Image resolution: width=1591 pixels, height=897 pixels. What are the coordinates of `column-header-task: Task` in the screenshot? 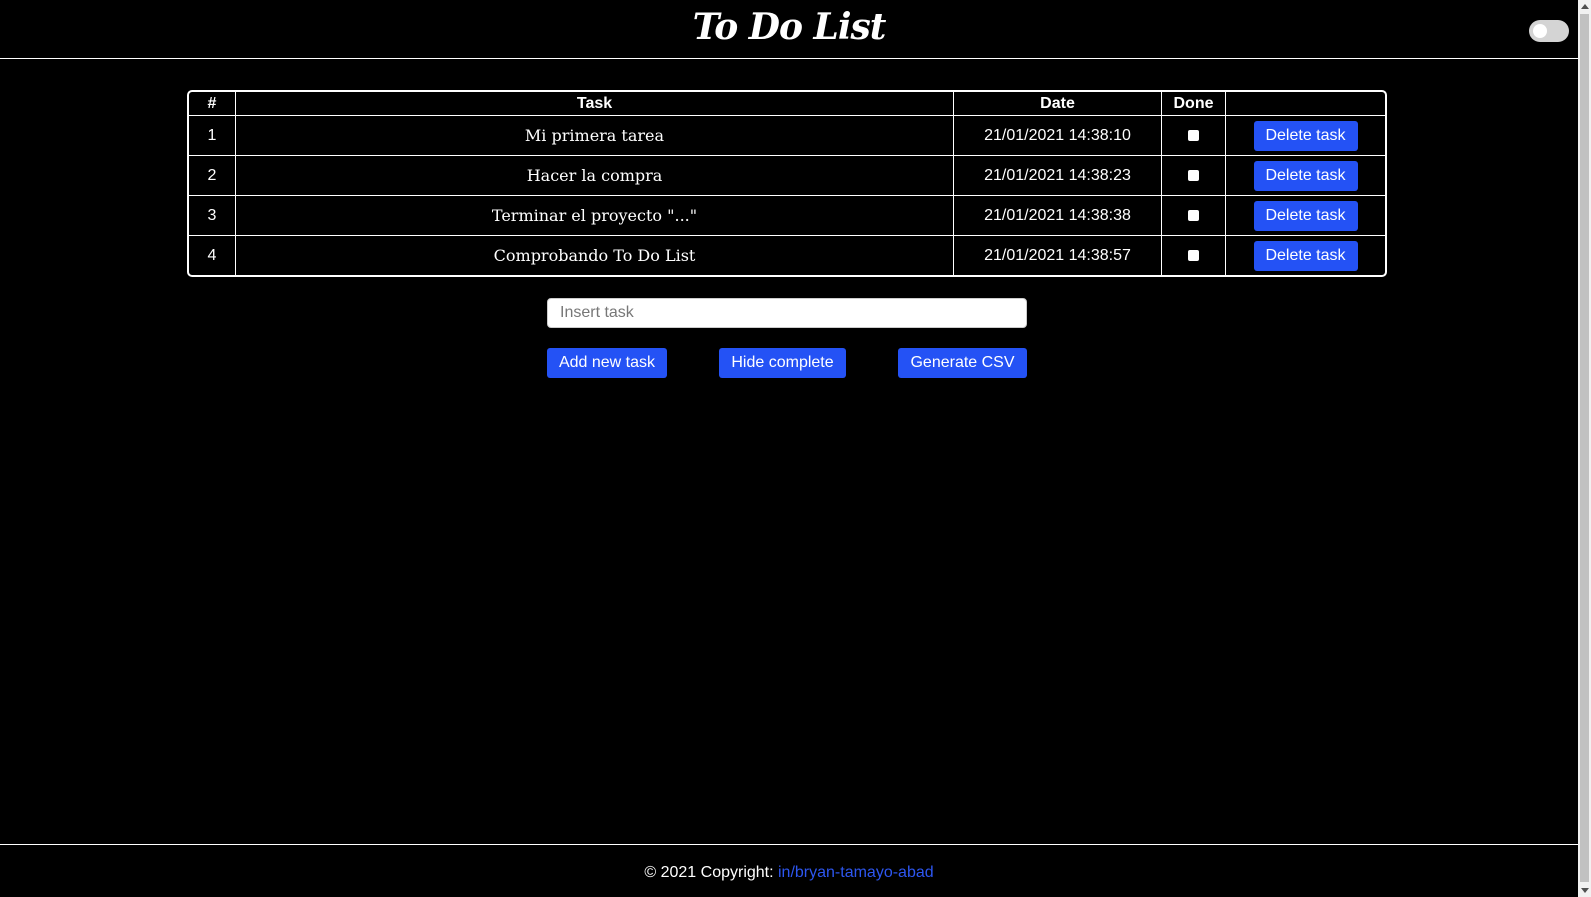 It's located at (595, 104).